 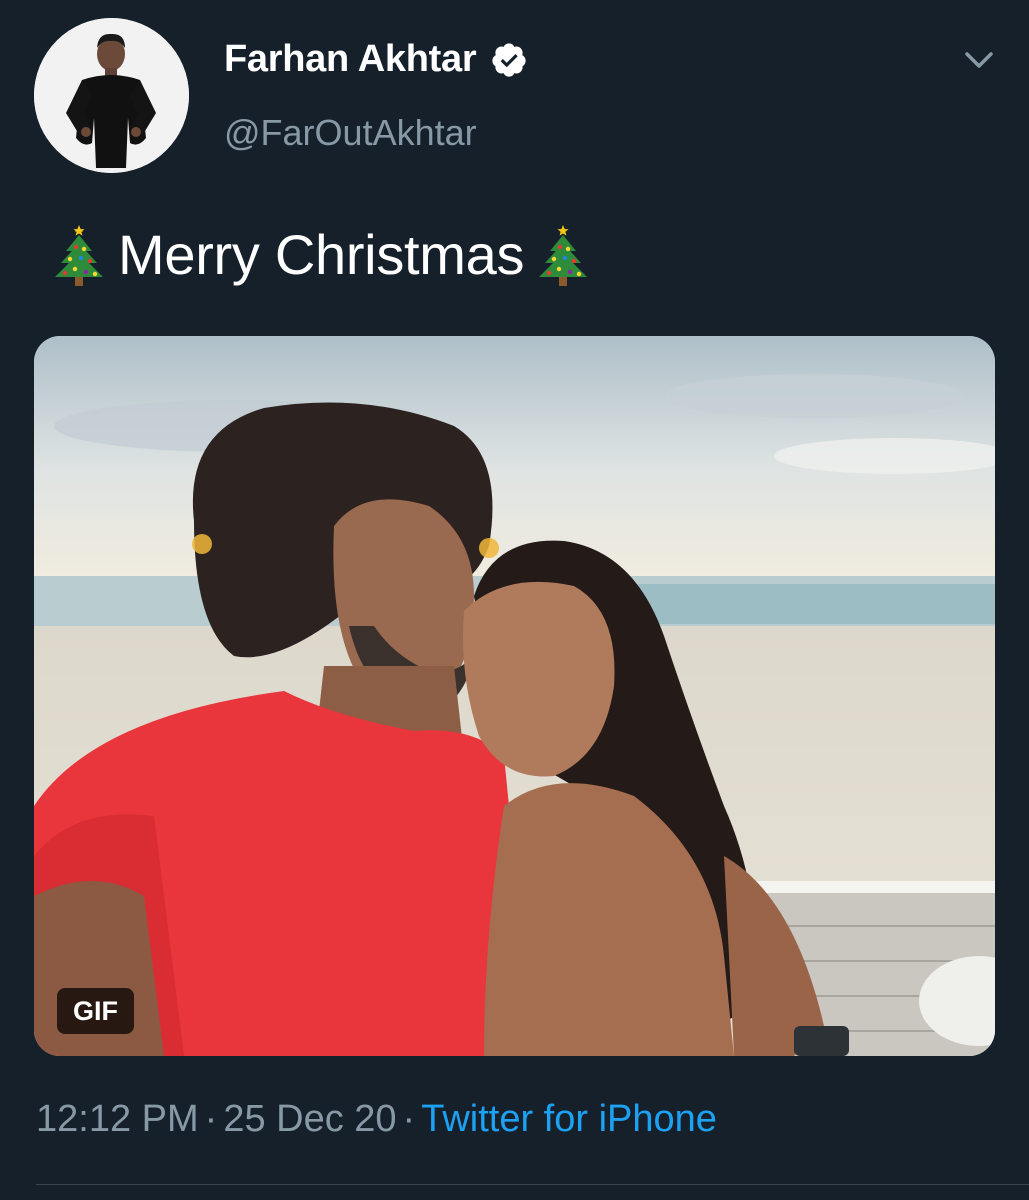 I want to click on author-handle: @FarOutAkhtar, so click(x=350, y=133).